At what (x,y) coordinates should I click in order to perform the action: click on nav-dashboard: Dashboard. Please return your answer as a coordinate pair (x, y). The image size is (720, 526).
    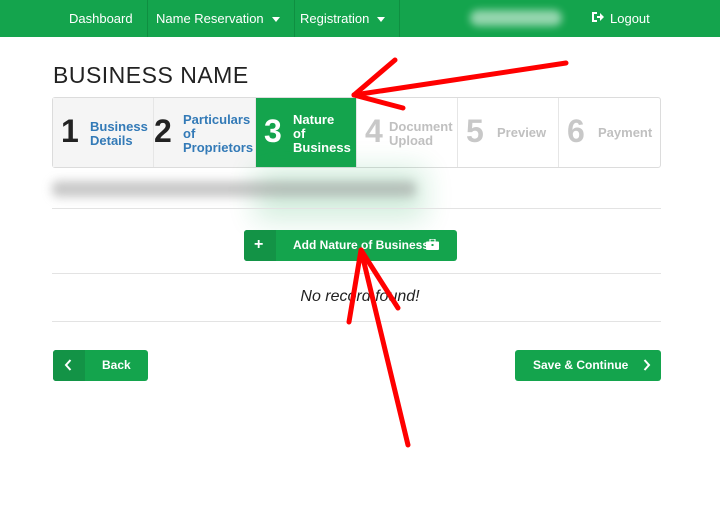
    Looking at the image, I should click on (101, 18).